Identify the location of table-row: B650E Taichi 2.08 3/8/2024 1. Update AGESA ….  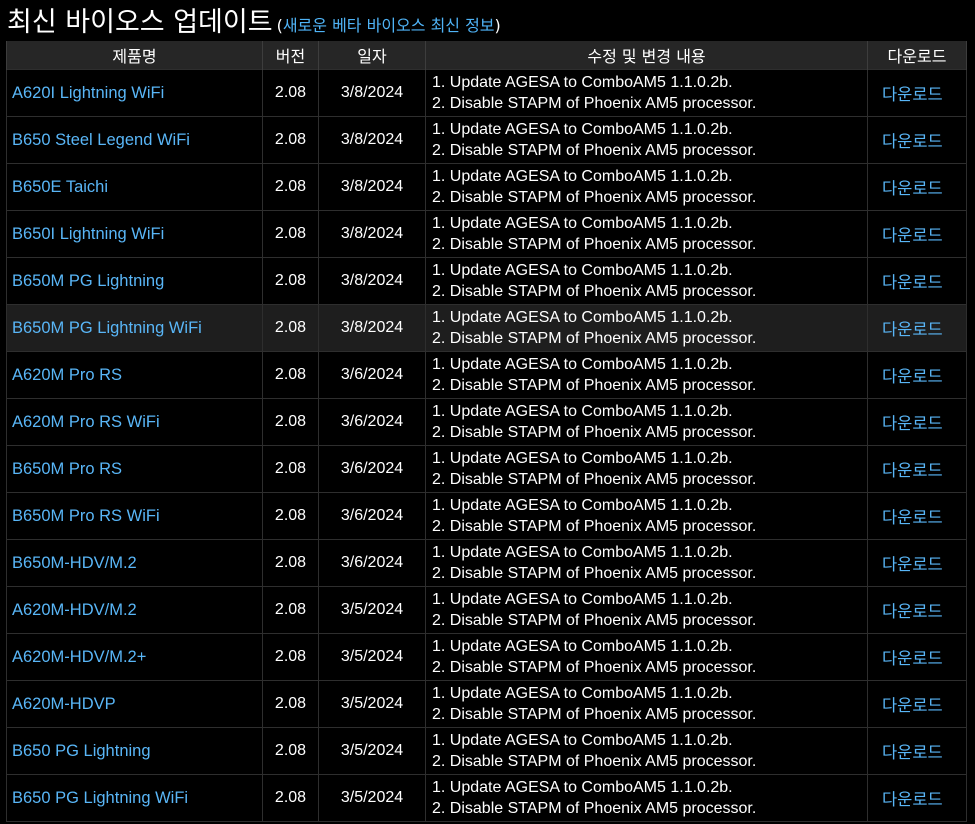
(486, 187).